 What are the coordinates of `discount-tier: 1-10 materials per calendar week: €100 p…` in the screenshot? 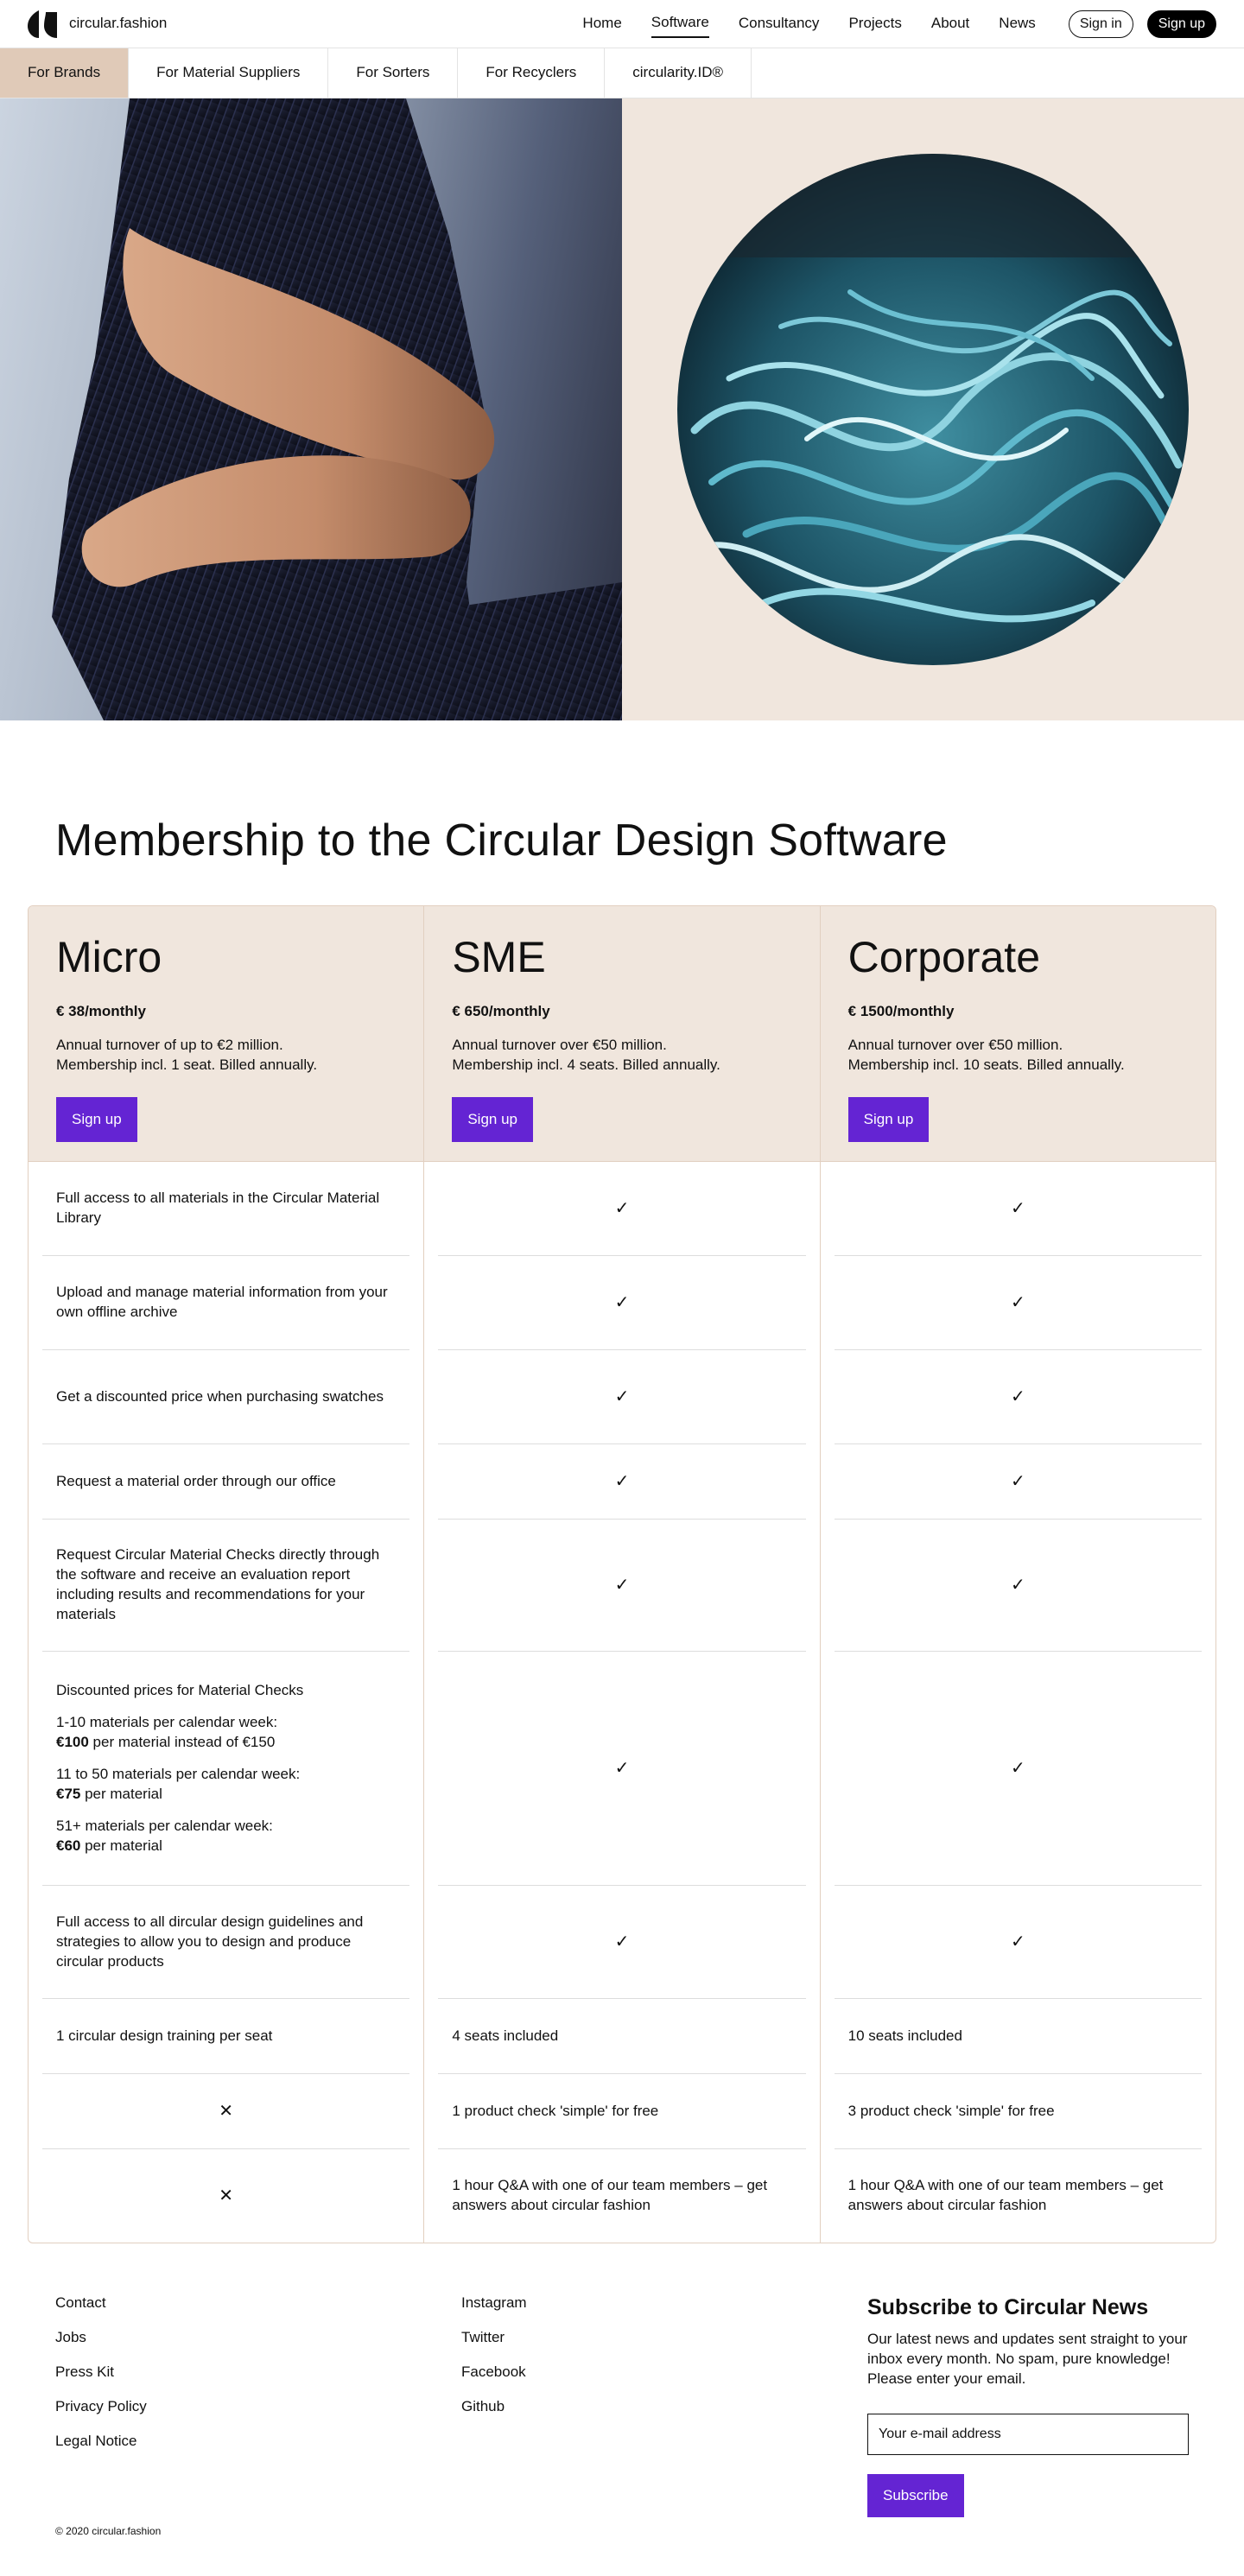 It's located at (179, 1733).